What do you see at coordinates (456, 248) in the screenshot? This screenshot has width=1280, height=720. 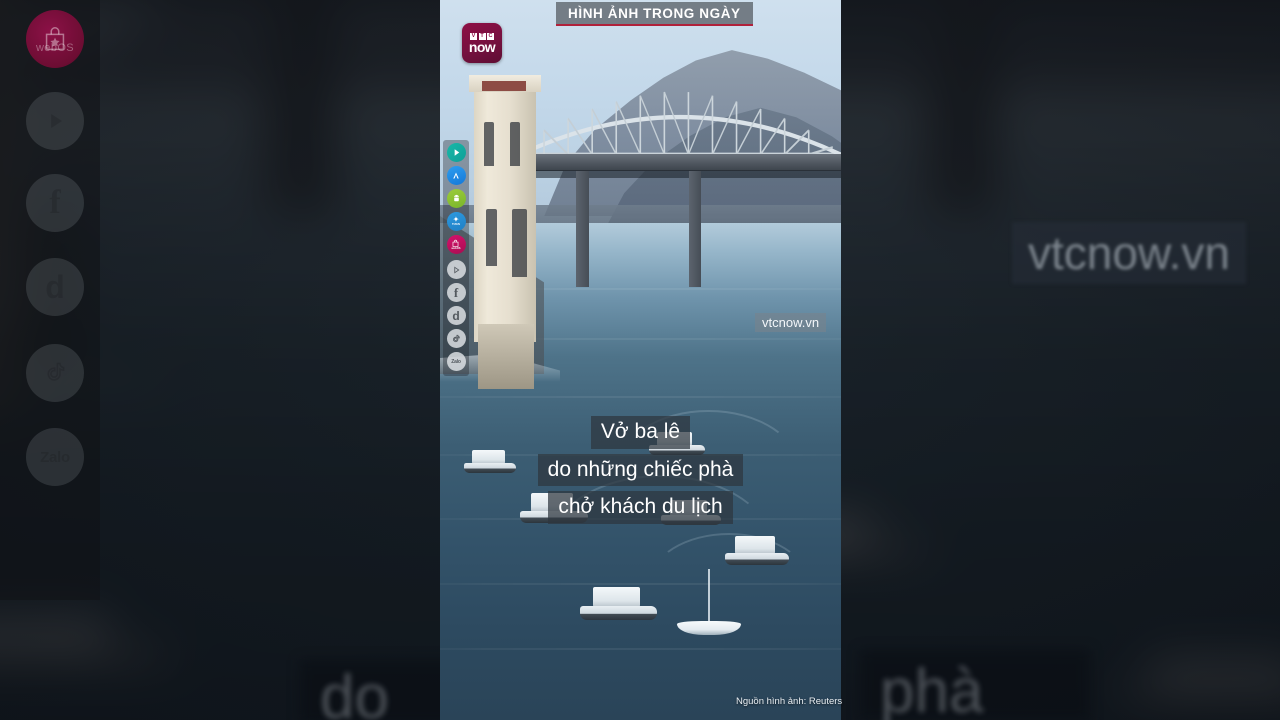 I see `webos-label: webOS` at bounding box center [456, 248].